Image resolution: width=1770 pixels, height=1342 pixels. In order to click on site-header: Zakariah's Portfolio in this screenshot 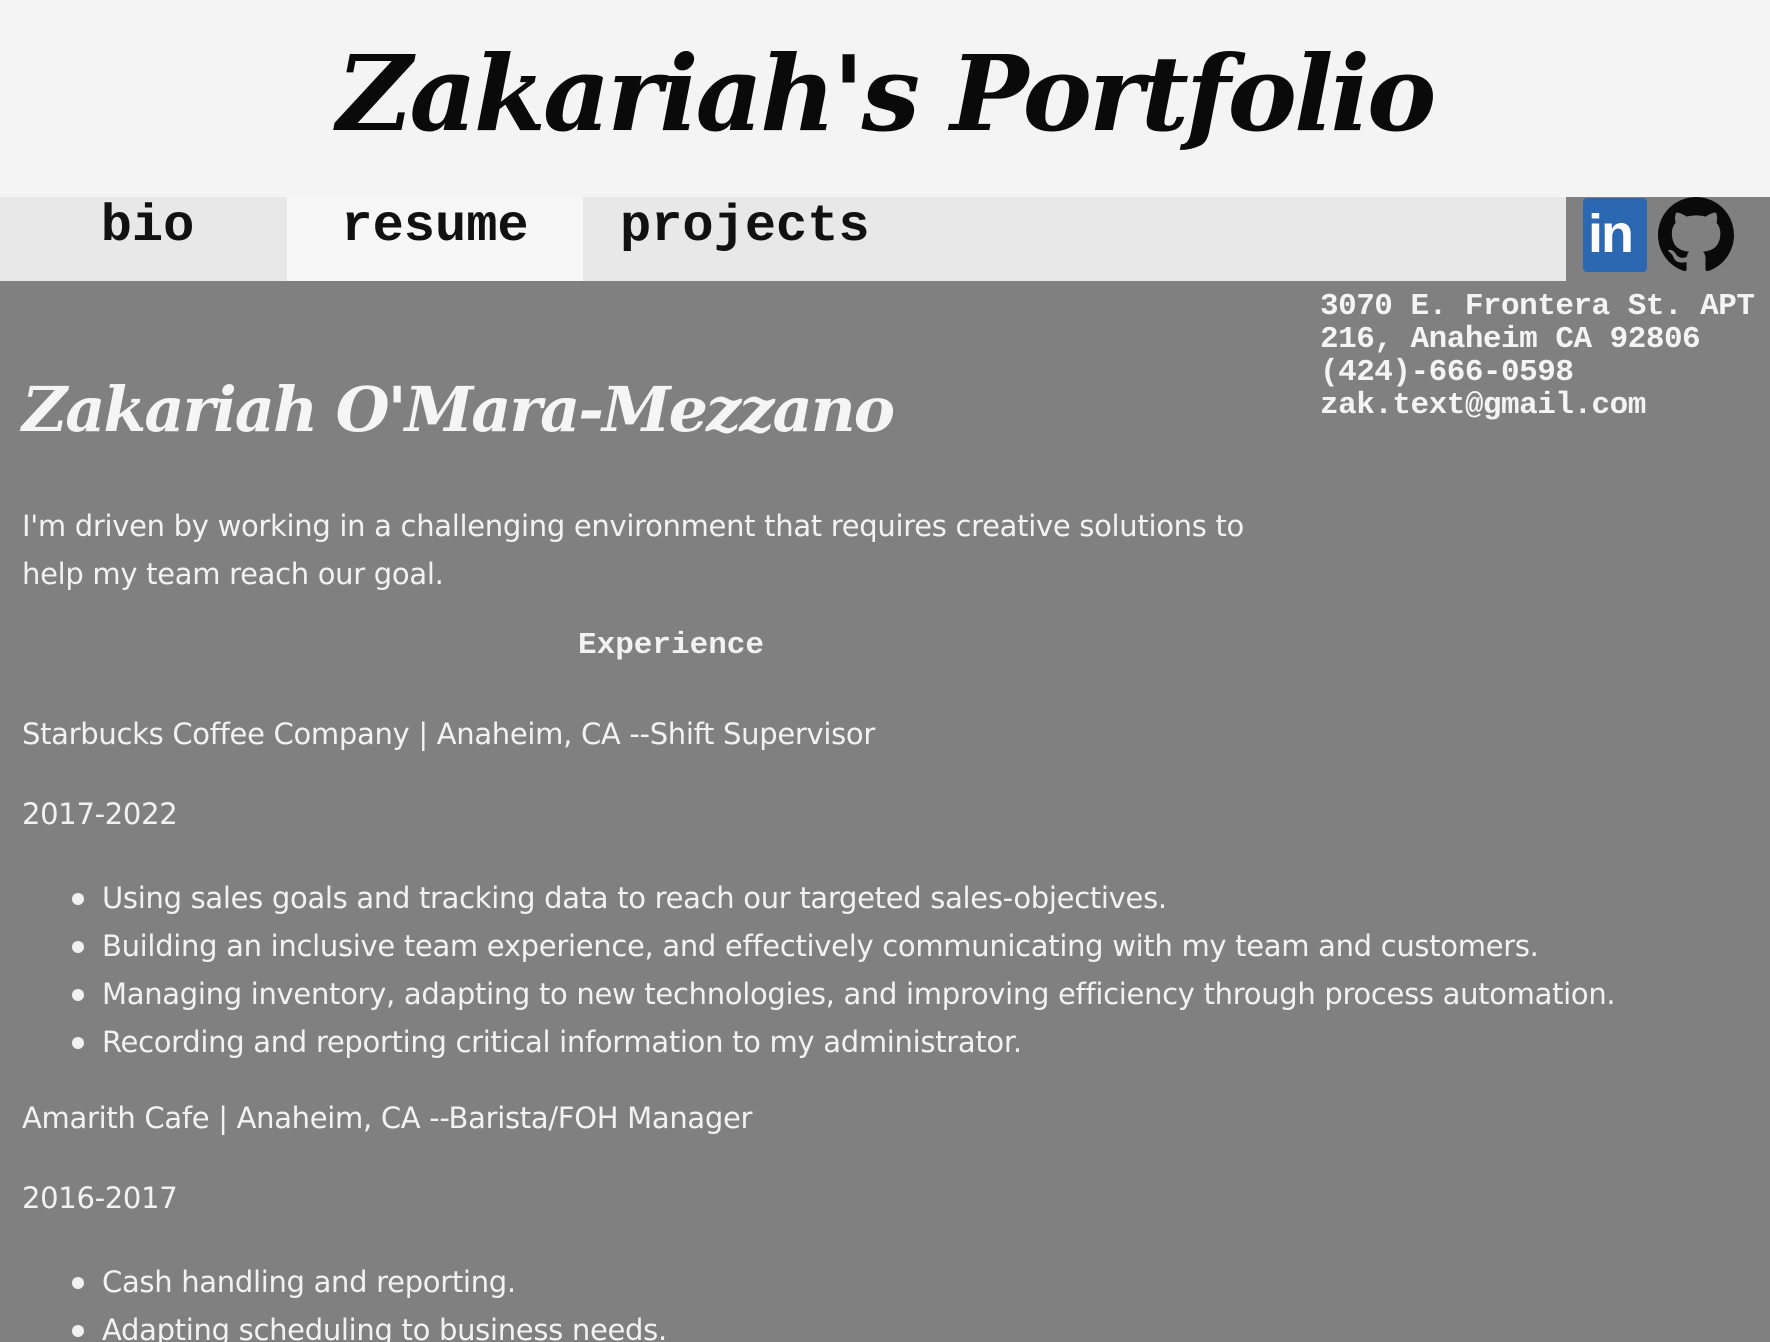, I will do `click(885, 98)`.